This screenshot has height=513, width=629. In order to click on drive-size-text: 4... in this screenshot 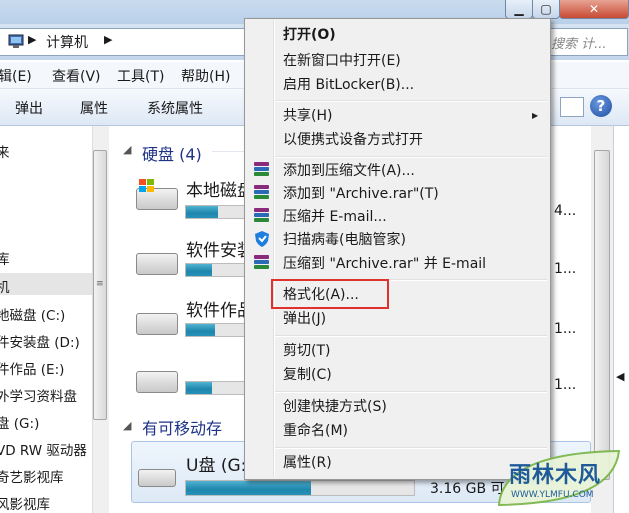, I will do `click(565, 211)`.